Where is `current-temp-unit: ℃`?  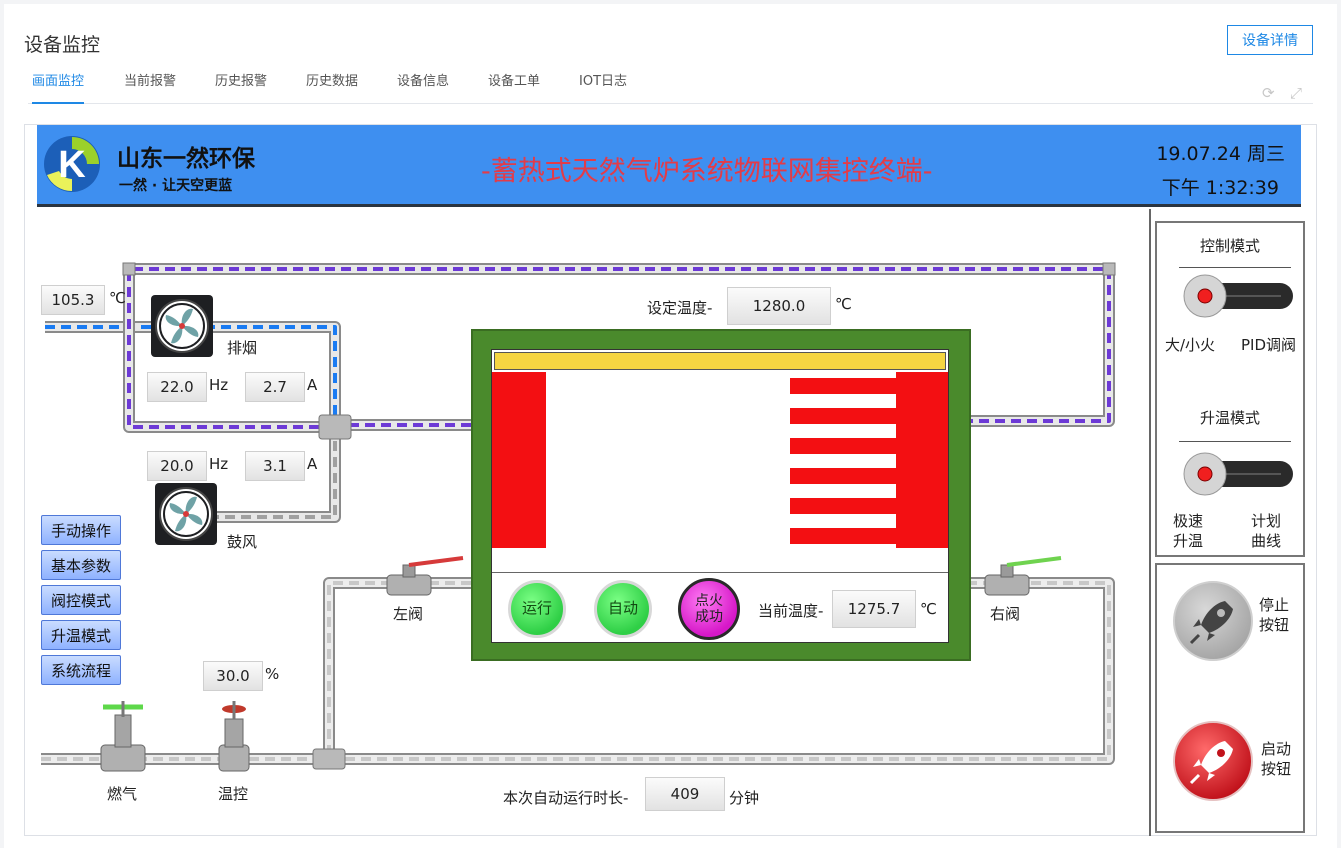 current-temp-unit: ℃ is located at coordinates (928, 609).